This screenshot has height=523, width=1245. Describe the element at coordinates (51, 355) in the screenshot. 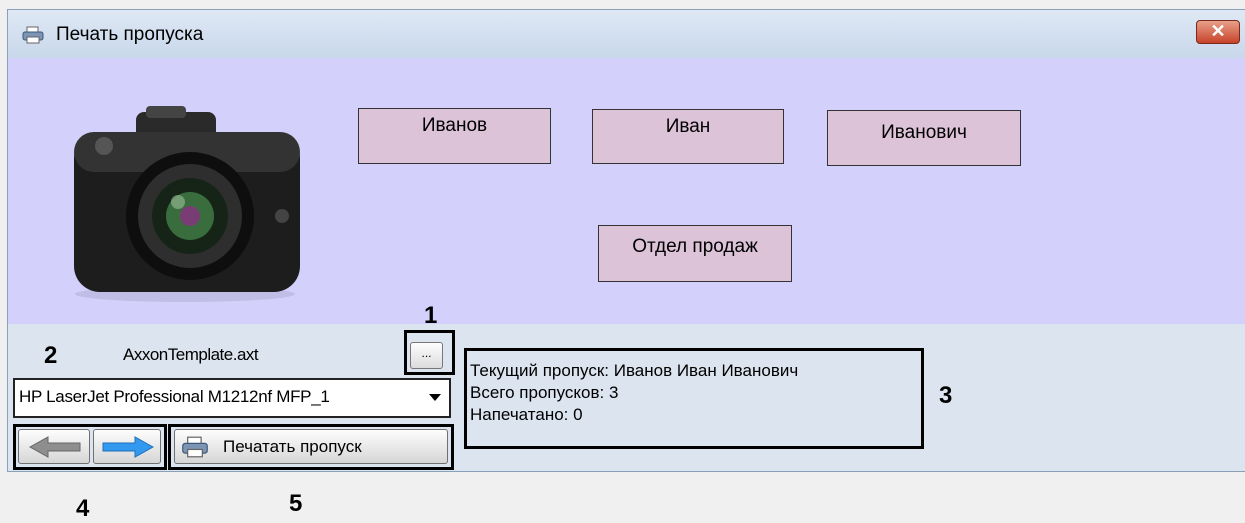

I see `marker-2: 2` at that location.